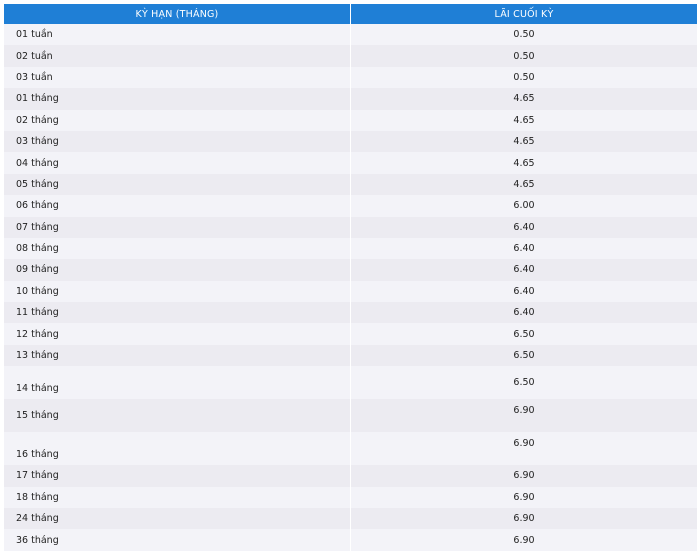 The height and width of the screenshot is (558, 700). I want to click on table-row: 10 tháng 6.40, so click(350, 291).